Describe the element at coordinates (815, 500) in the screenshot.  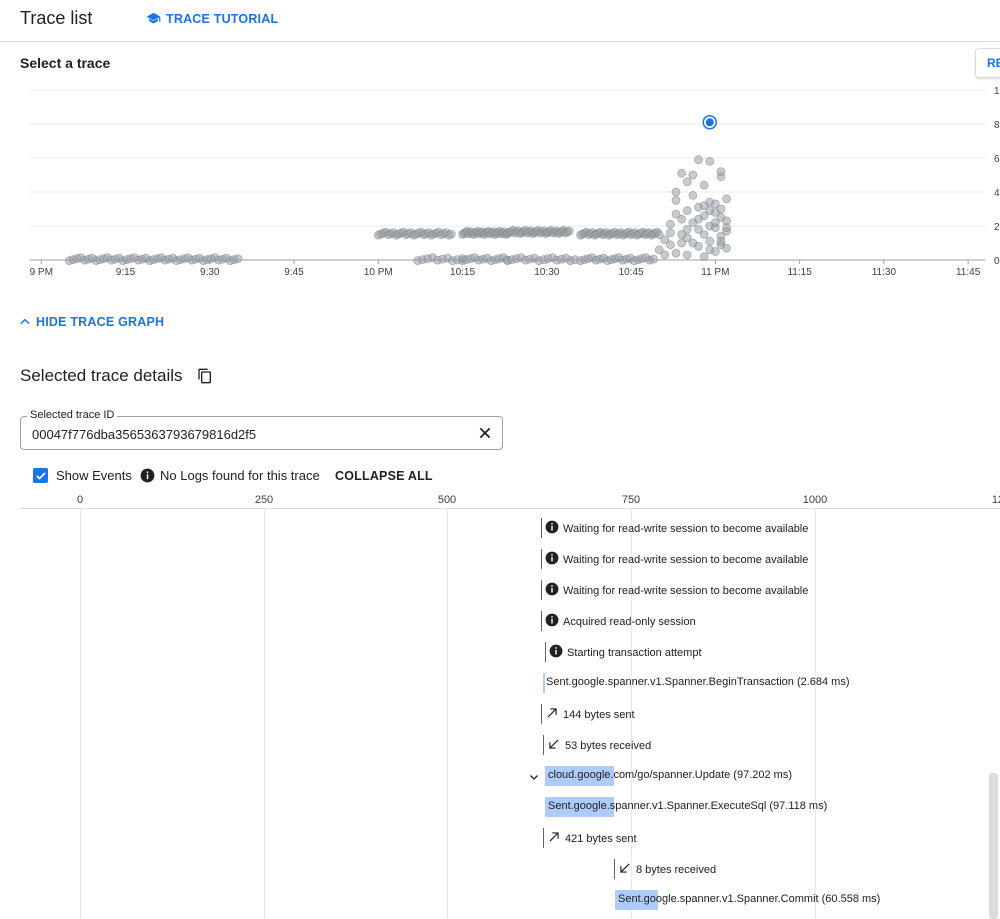
I see `waterfall-axis-label: 1000` at that location.